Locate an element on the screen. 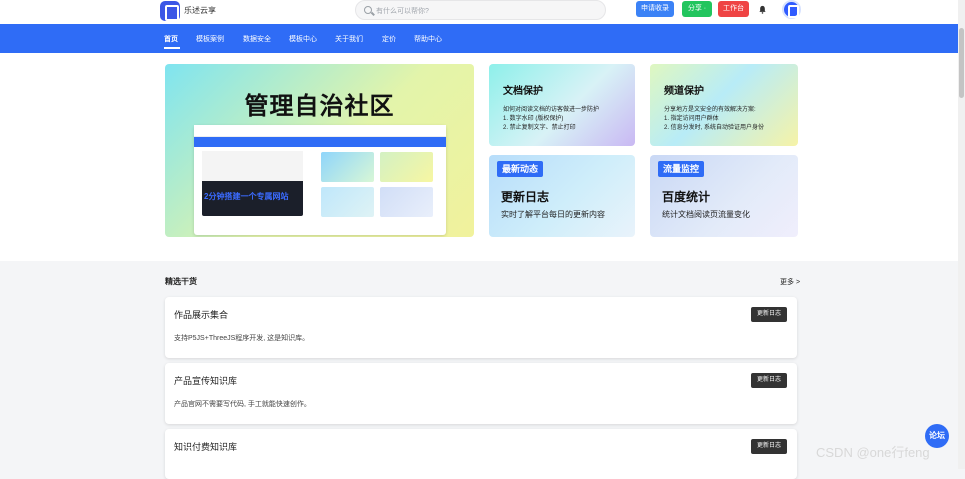 The width and height of the screenshot is (965, 479). tab-security: 数据安全 is located at coordinates (257, 39).